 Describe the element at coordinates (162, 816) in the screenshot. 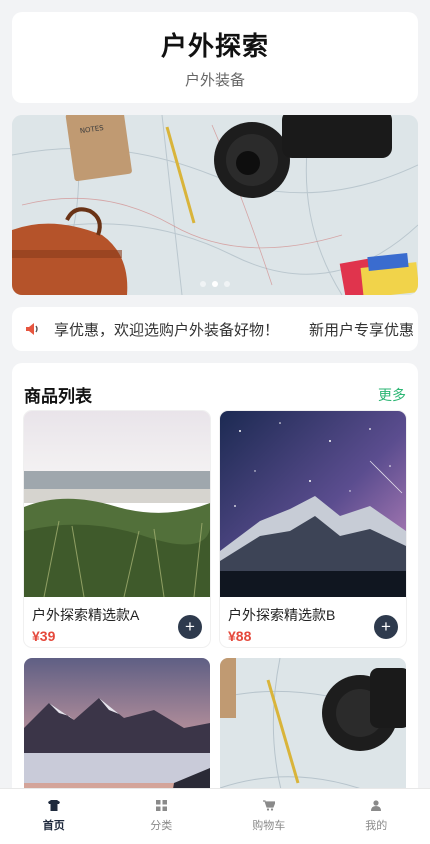

I see `tab-category: 分类` at that location.